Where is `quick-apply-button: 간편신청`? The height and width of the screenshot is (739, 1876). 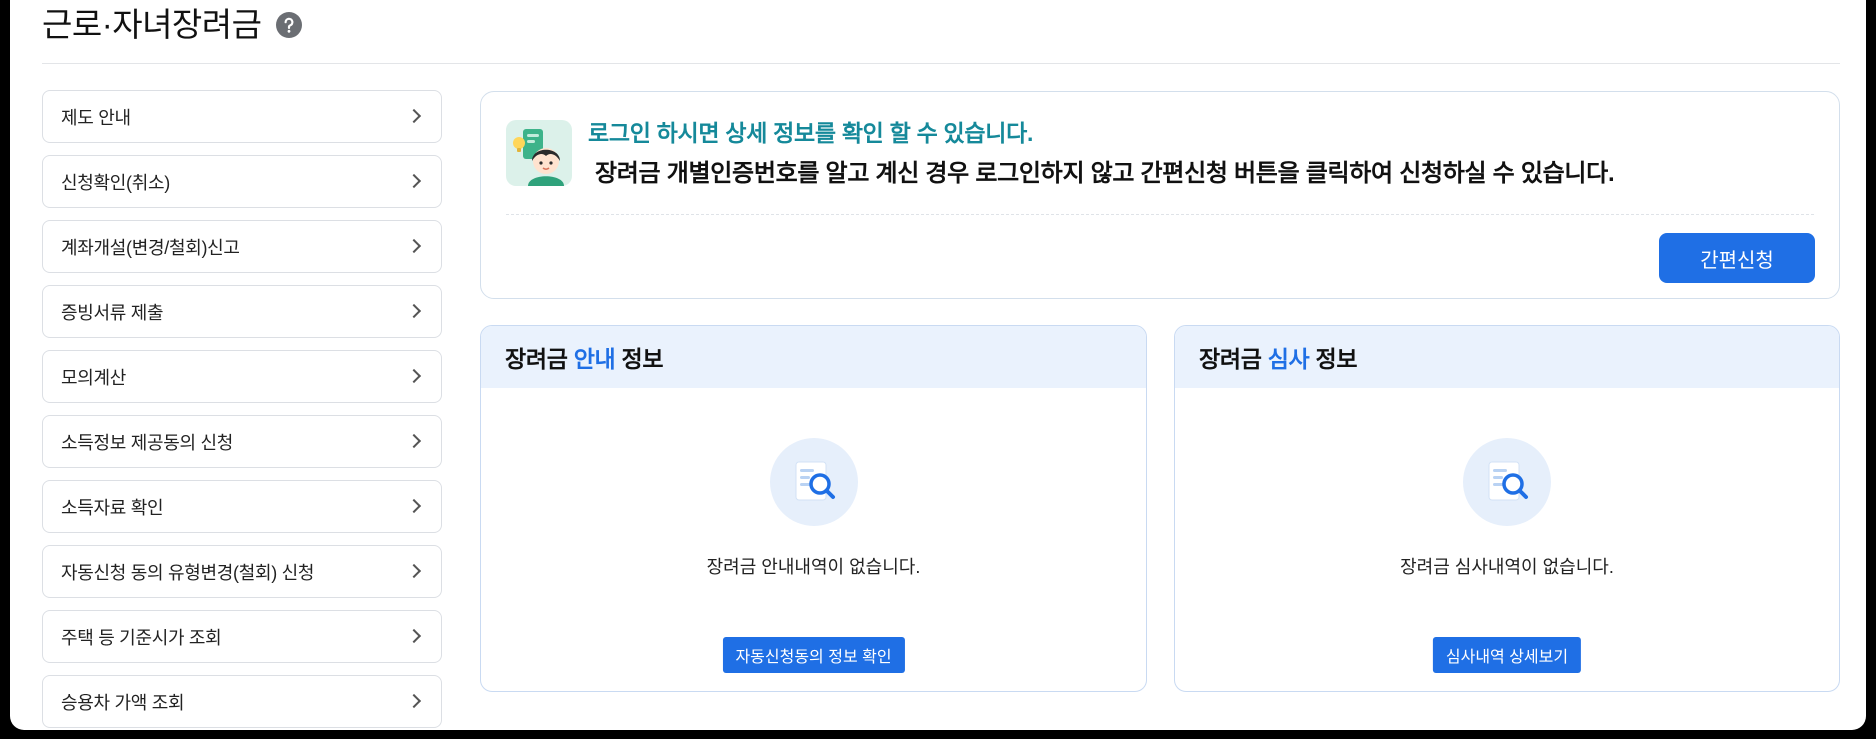
quick-apply-button: 간편신청 is located at coordinates (1737, 258).